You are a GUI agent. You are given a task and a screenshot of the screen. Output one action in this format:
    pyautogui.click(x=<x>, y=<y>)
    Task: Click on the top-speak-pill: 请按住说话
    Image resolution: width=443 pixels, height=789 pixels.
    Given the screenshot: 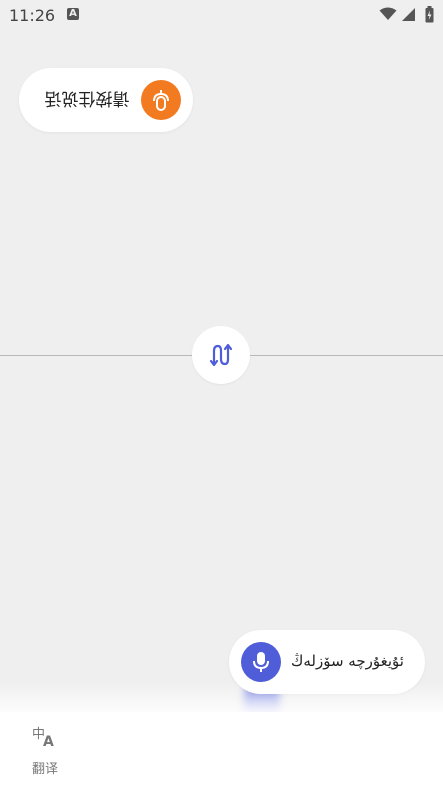 What is the action you would take?
    pyautogui.click(x=106, y=100)
    